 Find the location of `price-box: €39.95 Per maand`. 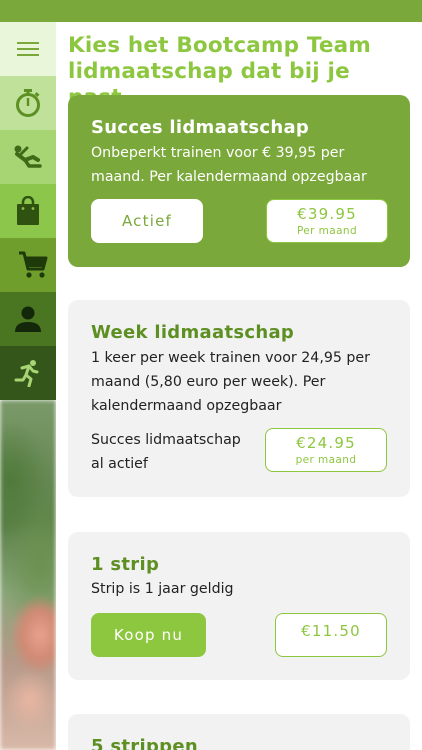

price-box: €39.95 Per maand is located at coordinates (327, 221).